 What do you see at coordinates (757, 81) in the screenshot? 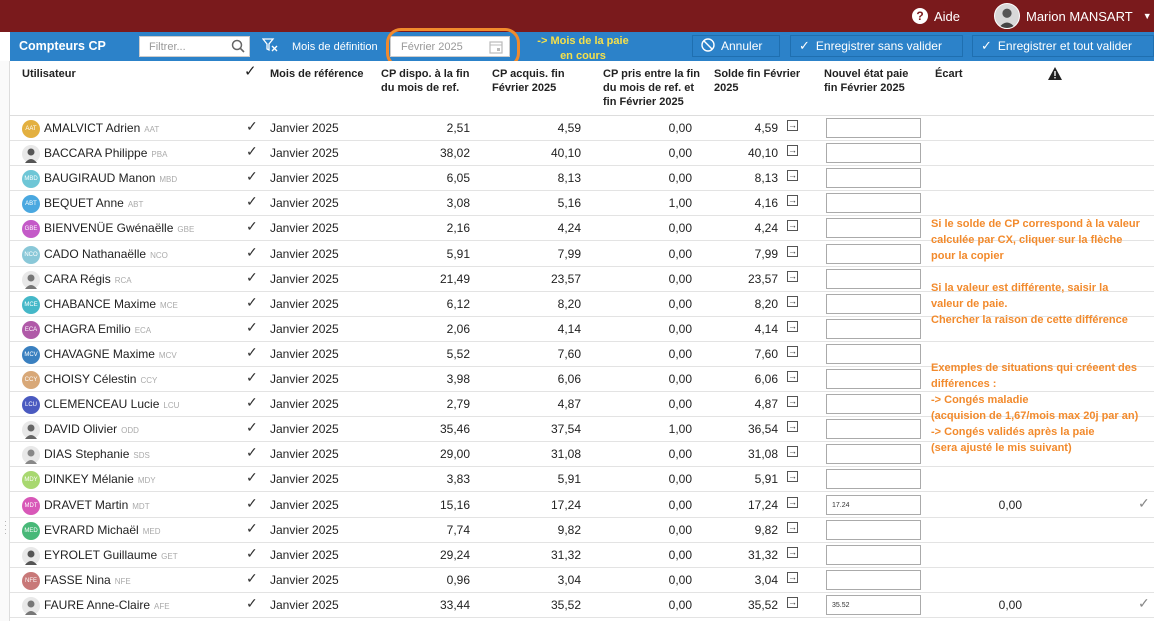
I see `col-solde: Solde fin Février 2025` at bounding box center [757, 81].